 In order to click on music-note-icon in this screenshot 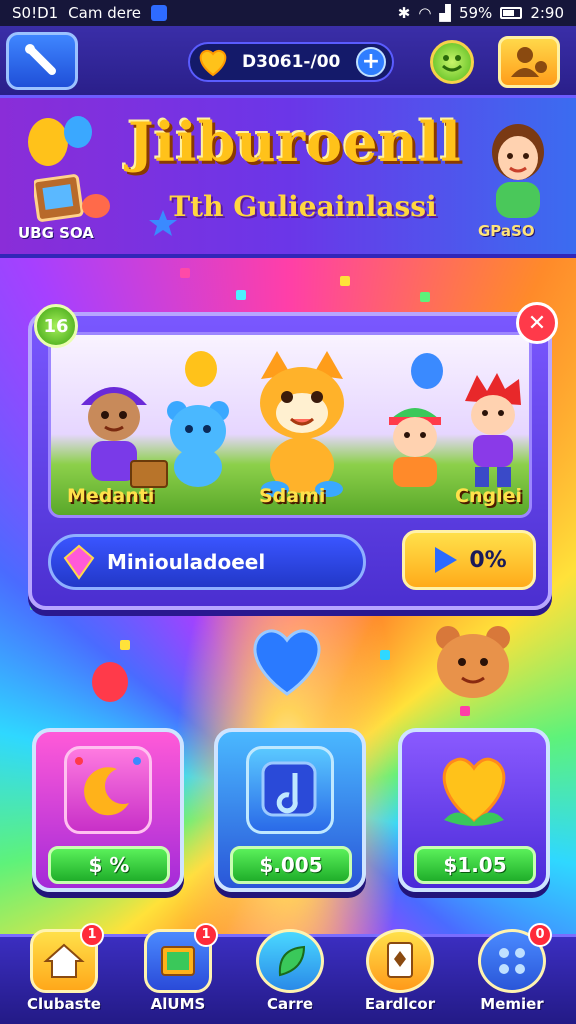, I will do `click(289, 789)`.